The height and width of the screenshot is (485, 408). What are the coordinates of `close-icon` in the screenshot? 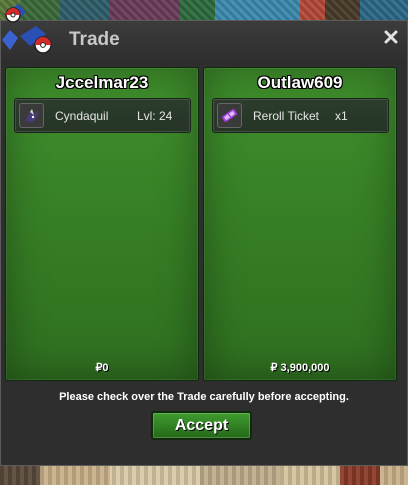 It's located at (391, 37).